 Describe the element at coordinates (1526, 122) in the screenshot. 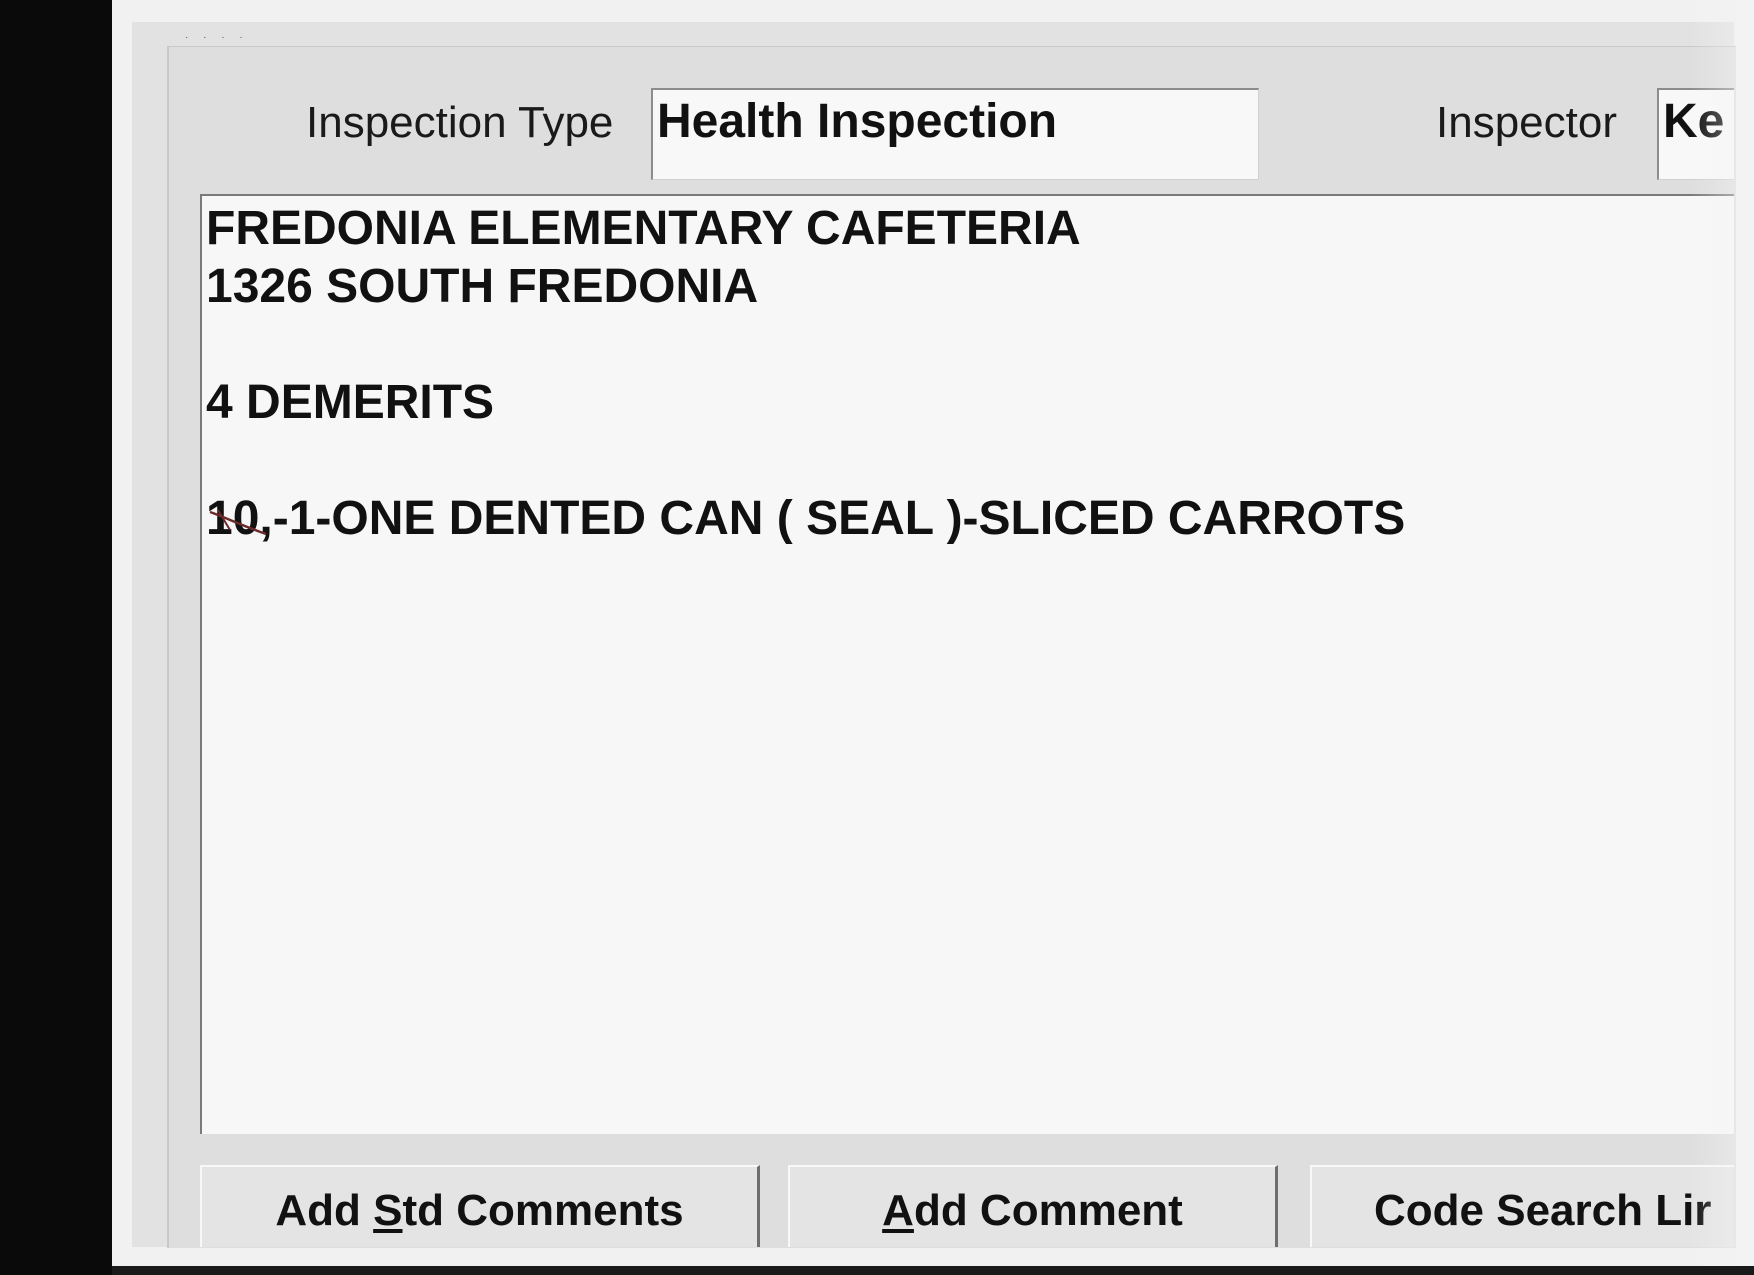

I see `inspector-label: Inspector` at that location.